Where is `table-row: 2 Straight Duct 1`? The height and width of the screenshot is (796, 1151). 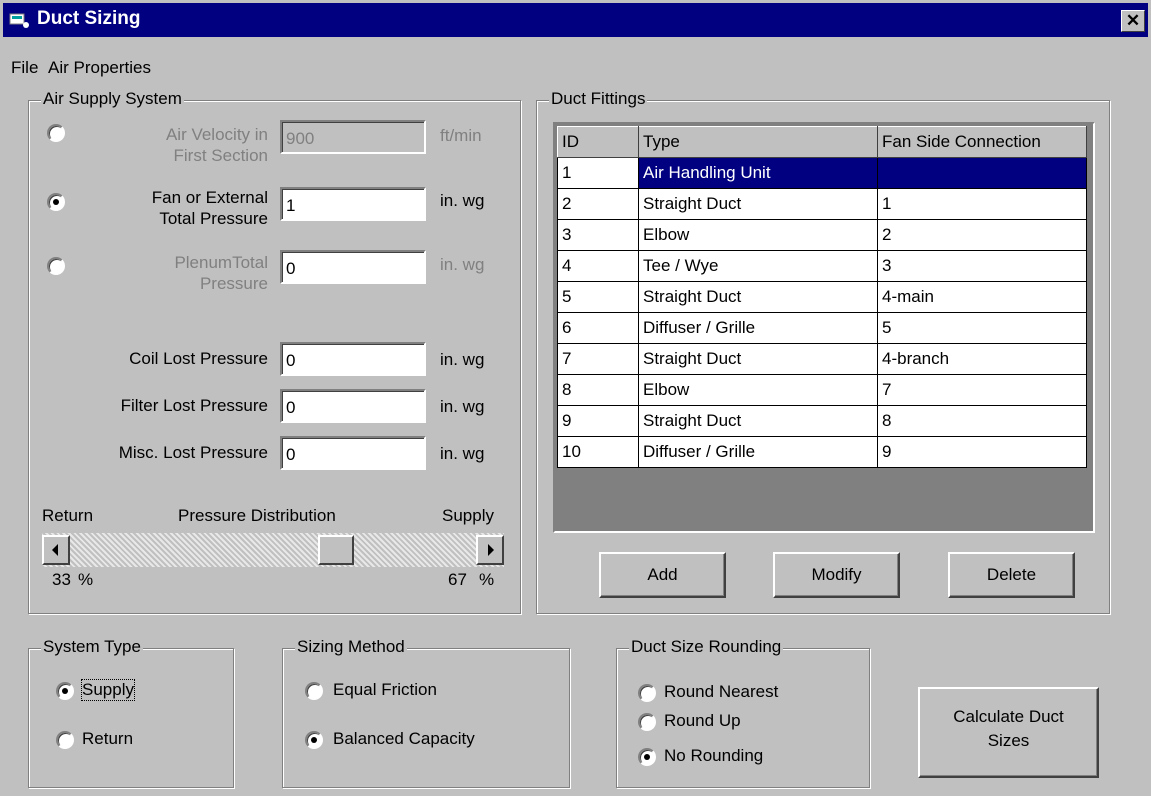 table-row: 2 Straight Duct 1 is located at coordinates (822, 204).